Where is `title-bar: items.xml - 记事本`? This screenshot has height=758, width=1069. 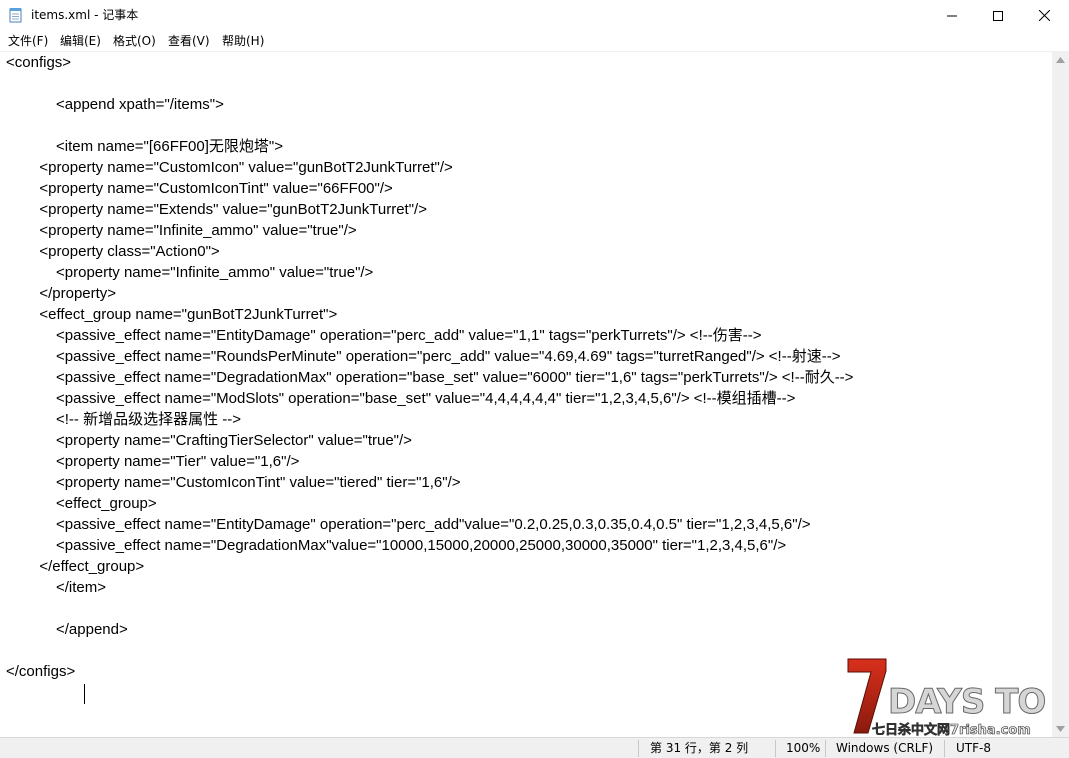
title-bar: items.xml - 记事本 is located at coordinates (534, 15).